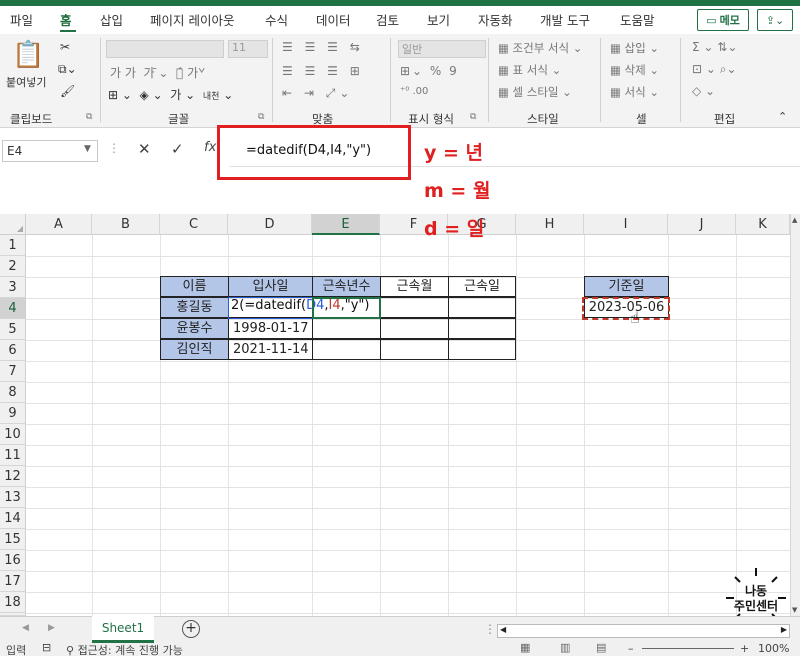 Image resolution: width=800 pixels, height=656 pixels. I want to click on table-header-name: 이름, so click(194, 286).